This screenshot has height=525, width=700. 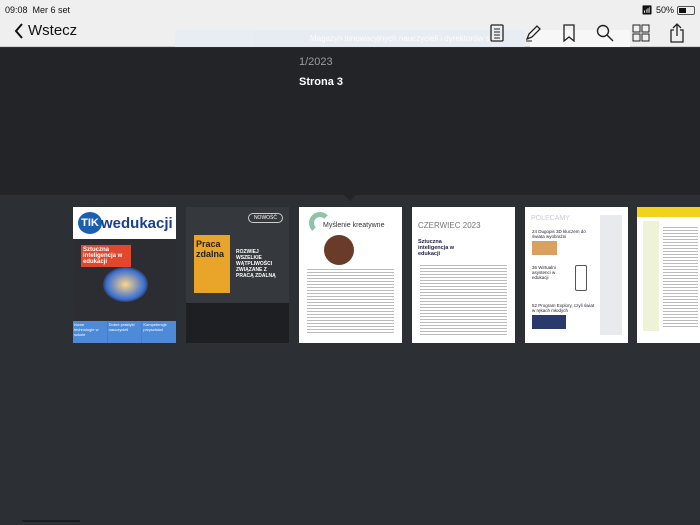 I want to click on toc-heading: CZERWIEC 2023, so click(x=449, y=225).